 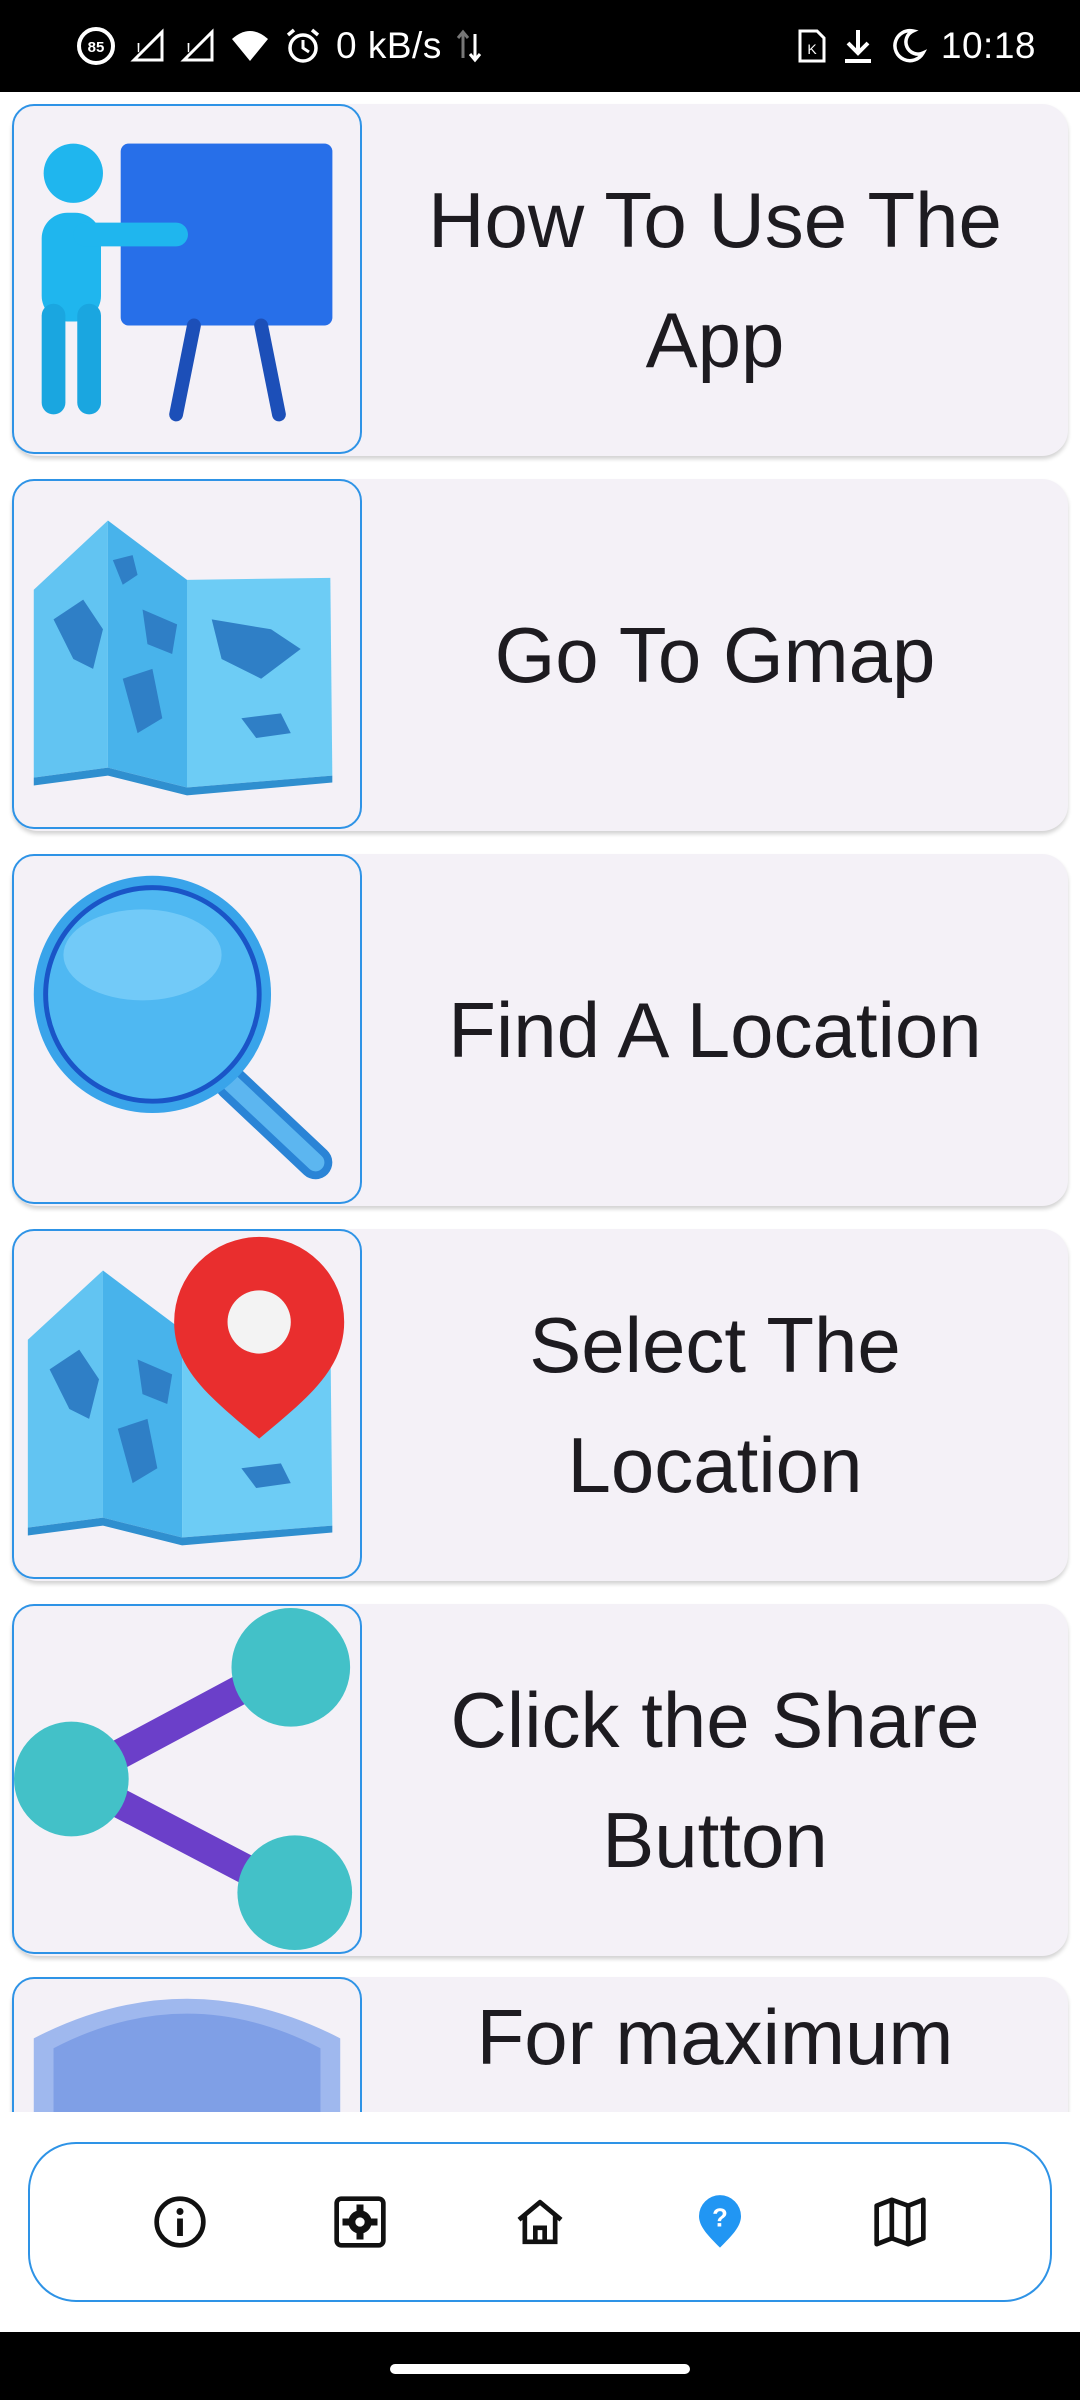 I want to click on help-icon: ?, so click(x=720, y=2221).